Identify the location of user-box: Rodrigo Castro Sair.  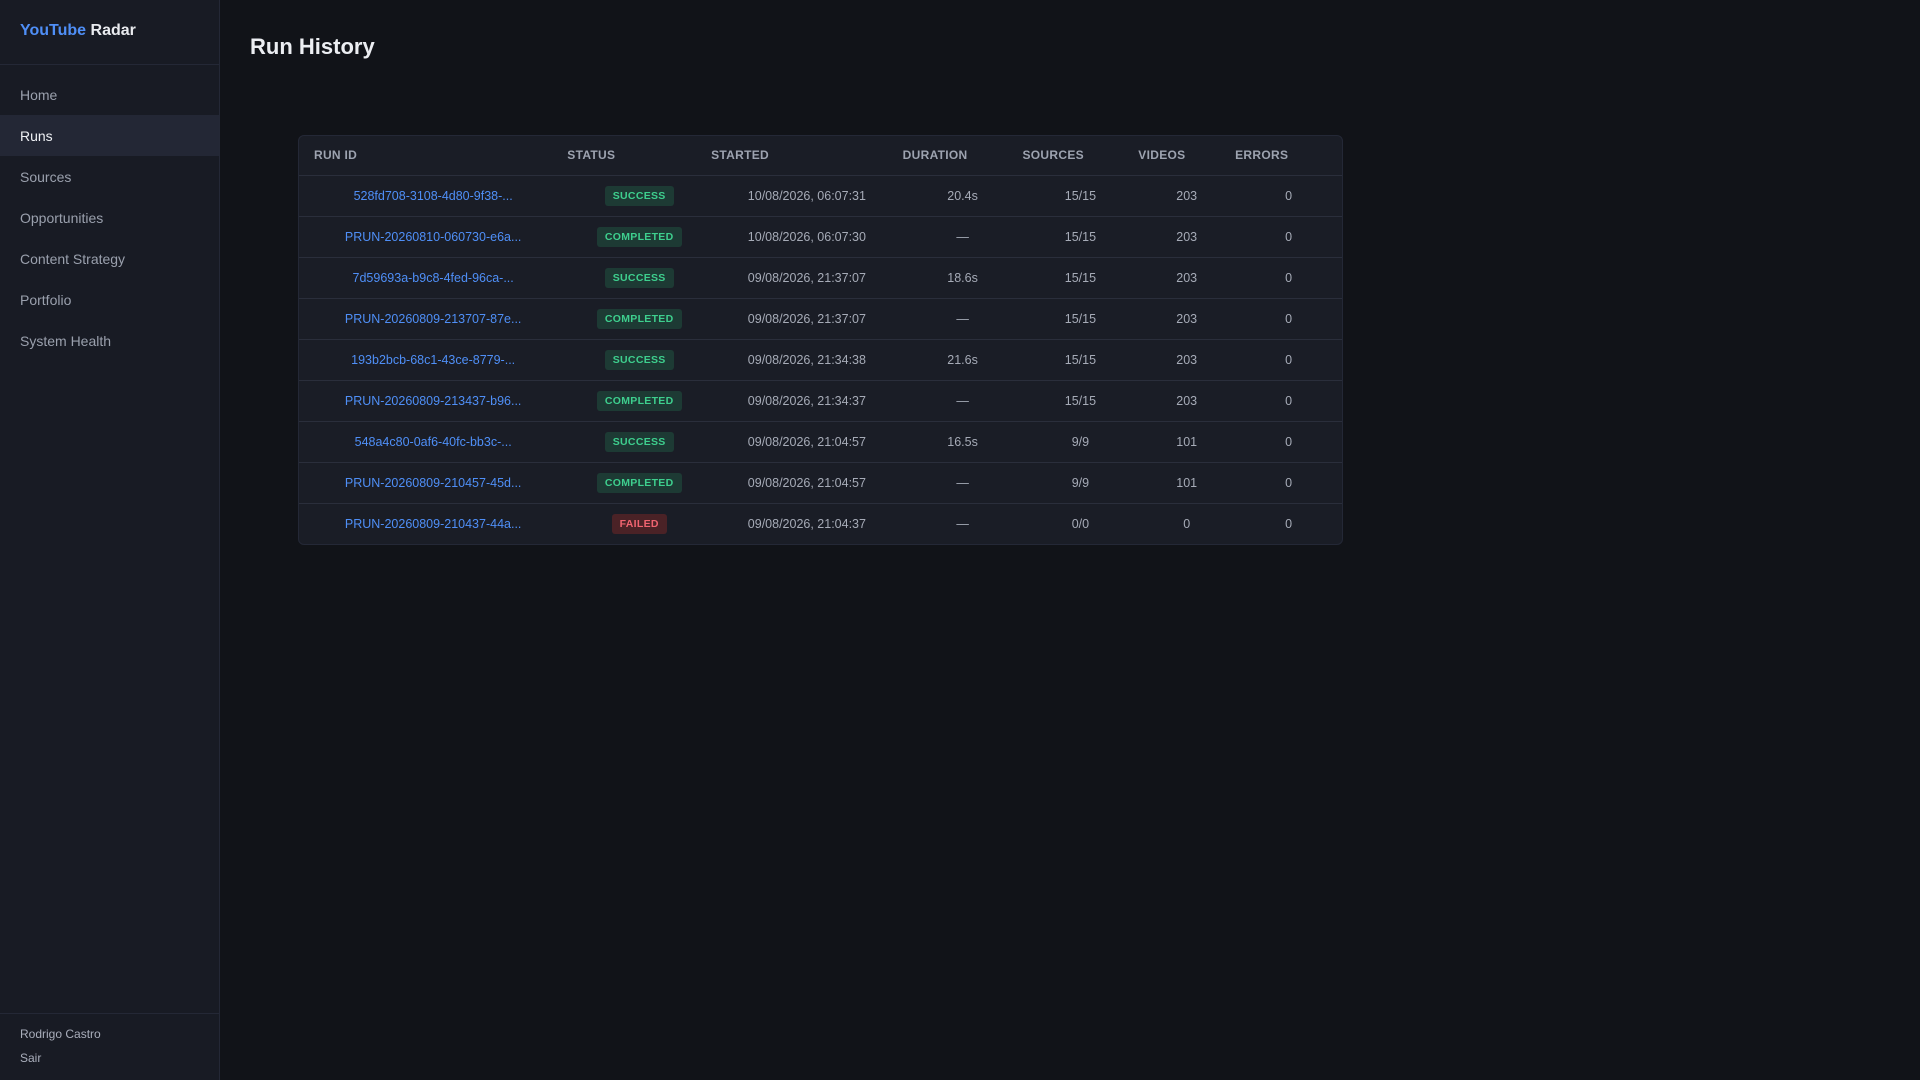
(109, 1046).